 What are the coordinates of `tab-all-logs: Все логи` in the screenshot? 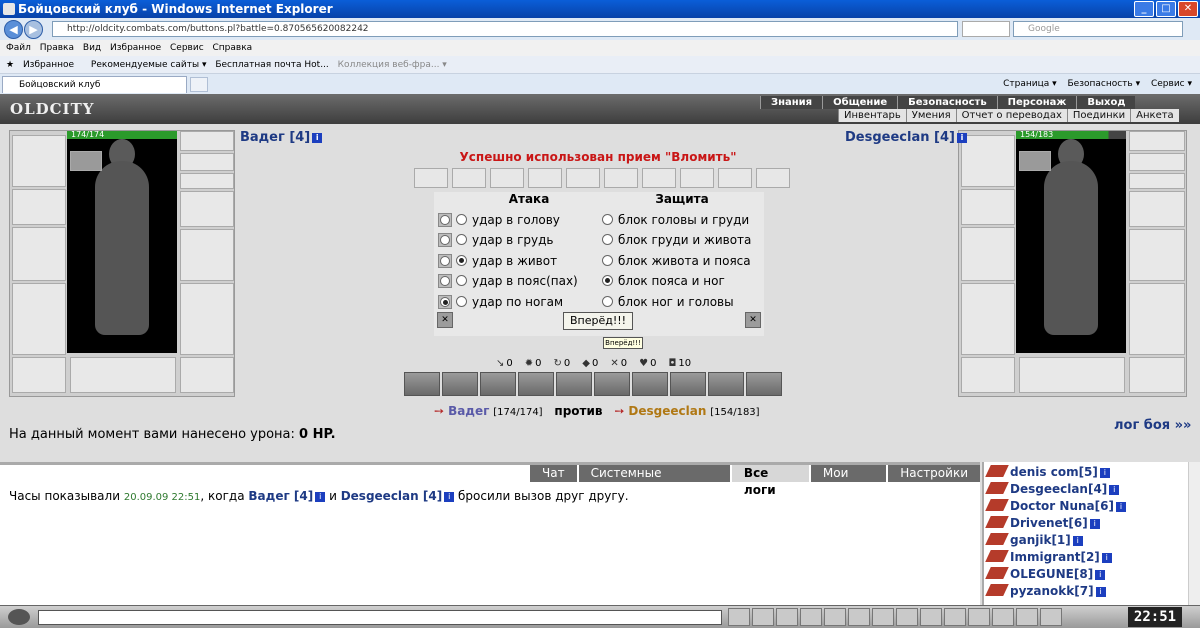 It's located at (770, 481).